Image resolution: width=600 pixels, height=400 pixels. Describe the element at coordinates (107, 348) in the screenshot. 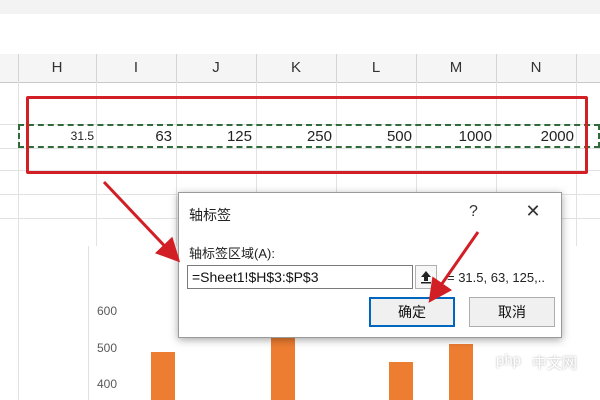

I see `y-tick-label: 500` at that location.